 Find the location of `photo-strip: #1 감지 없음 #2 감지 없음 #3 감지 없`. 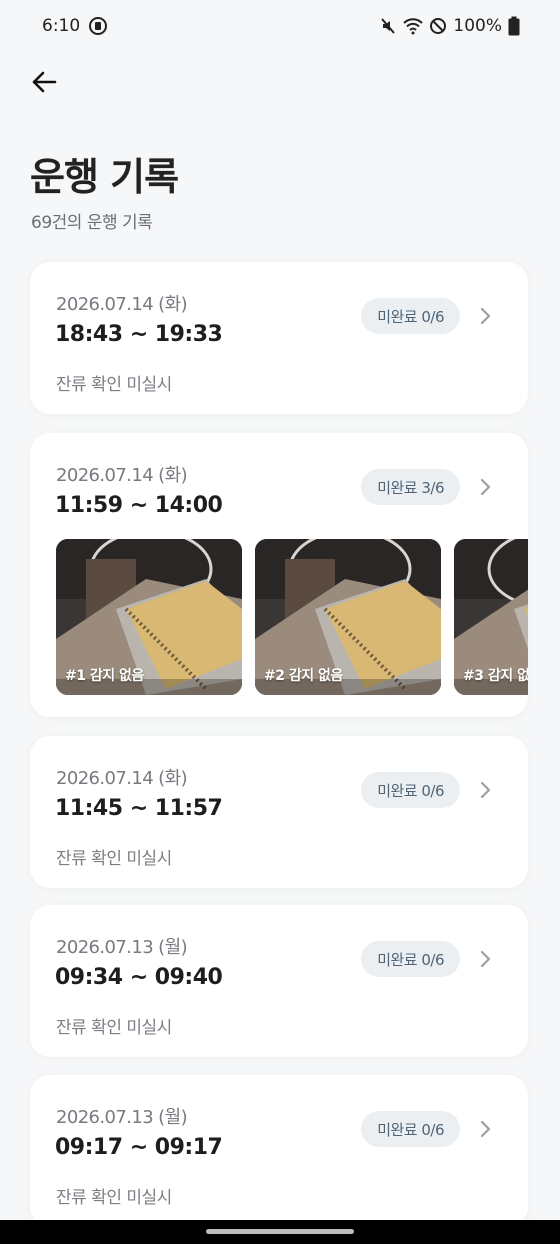

photo-strip: #1 감지 없음 #2 감지 없음 #3 감지 없 is located at coordinates (292, 617).